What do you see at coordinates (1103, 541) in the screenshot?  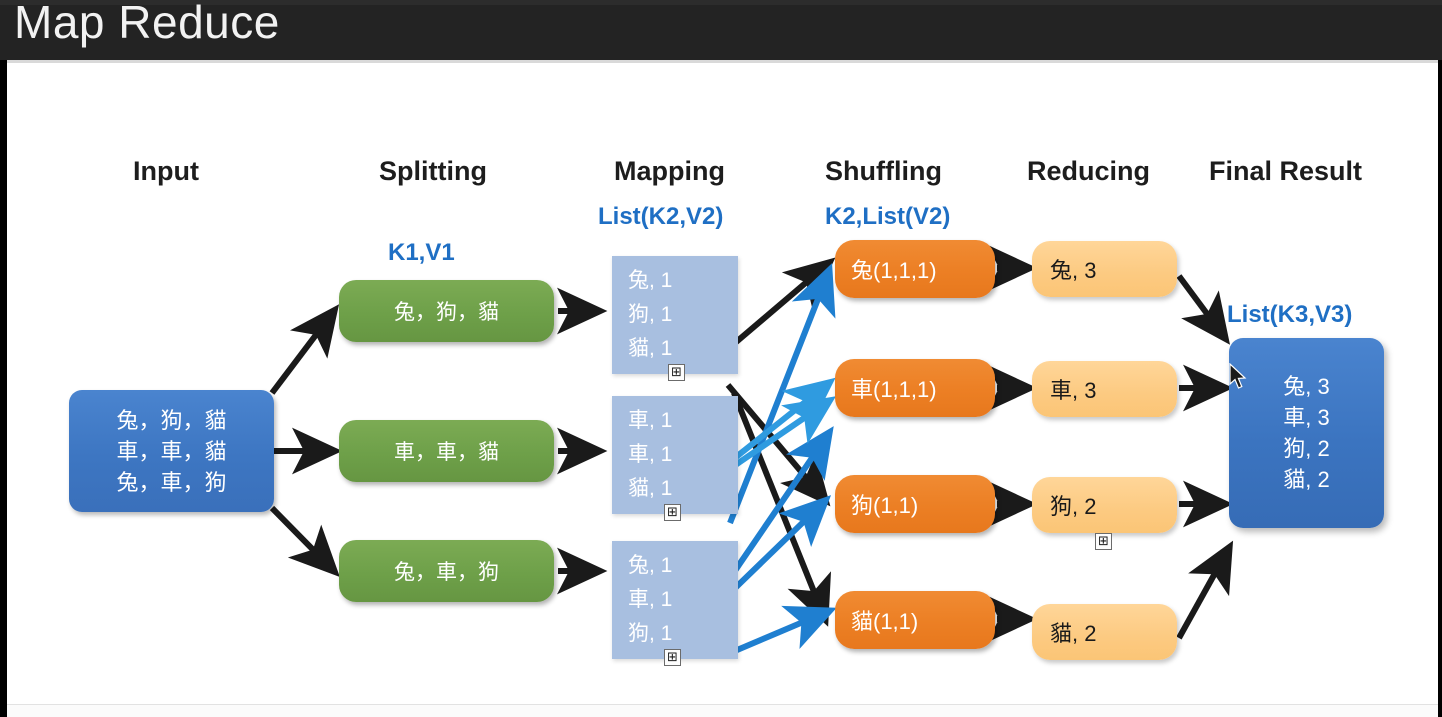 I see `expand-marker-reducing-3: ⊞` at bounding box center [1103, 541].